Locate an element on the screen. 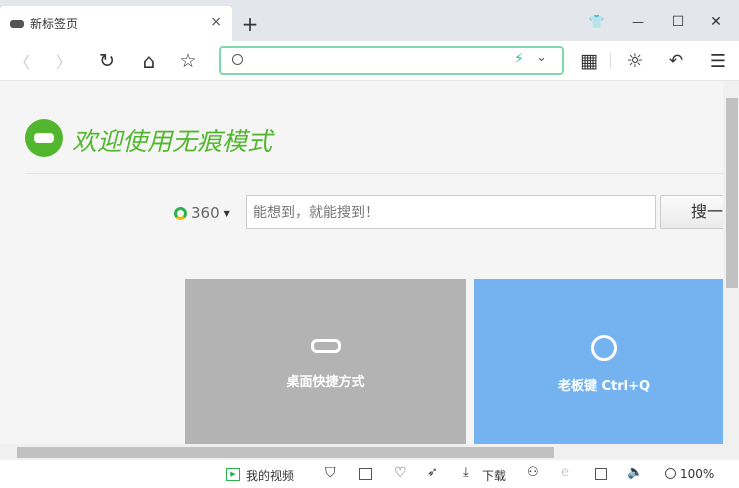 The width and height of the screenshot is (739, 488). brightness-button: ☼ is located at coordinates (635, 61).